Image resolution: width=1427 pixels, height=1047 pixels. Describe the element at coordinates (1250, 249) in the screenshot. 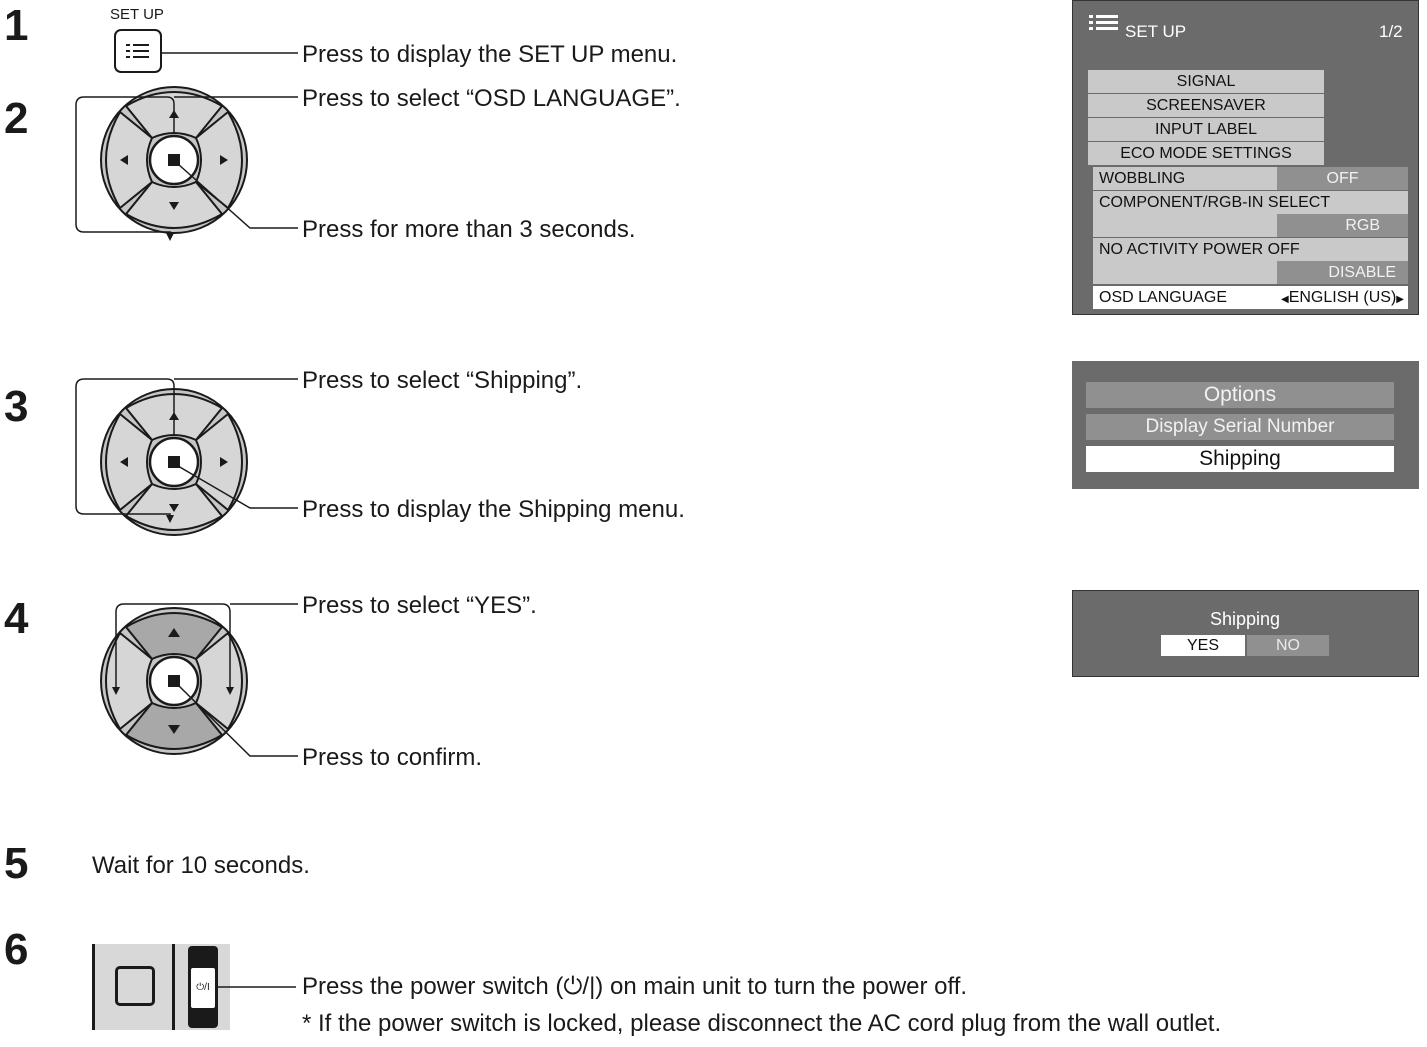

I see `no-activity-label: NO ACTIVITY POWER OFF` at that location.